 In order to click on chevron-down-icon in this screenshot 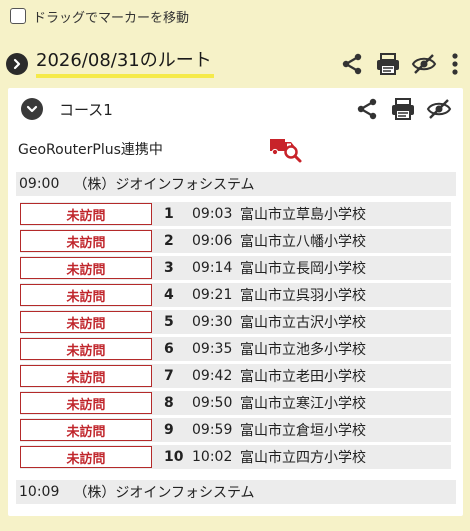, I will do `click(32, 109)`.